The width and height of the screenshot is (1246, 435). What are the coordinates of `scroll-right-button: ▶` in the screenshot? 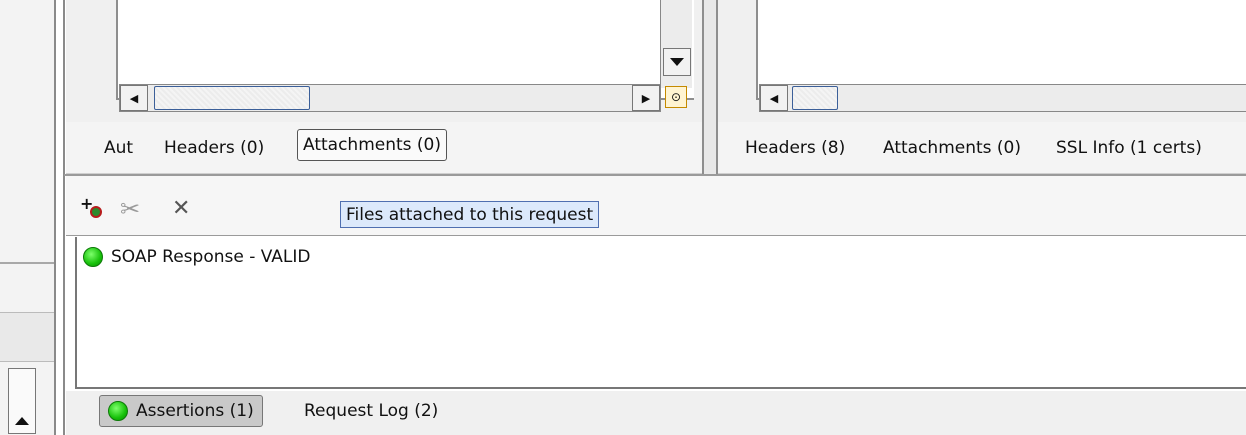 It's located at (646, 98).